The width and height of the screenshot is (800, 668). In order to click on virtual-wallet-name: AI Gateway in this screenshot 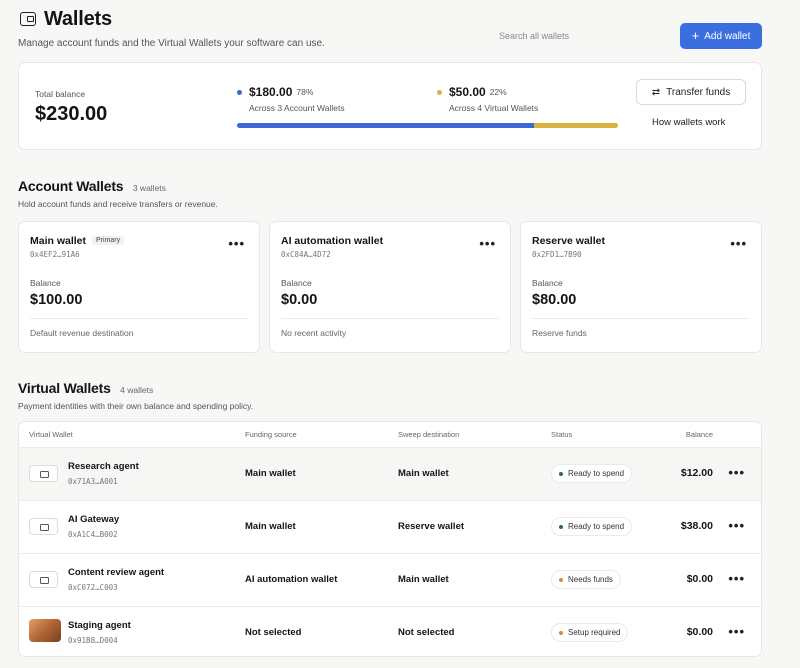, I will do `click(94, 519)`.